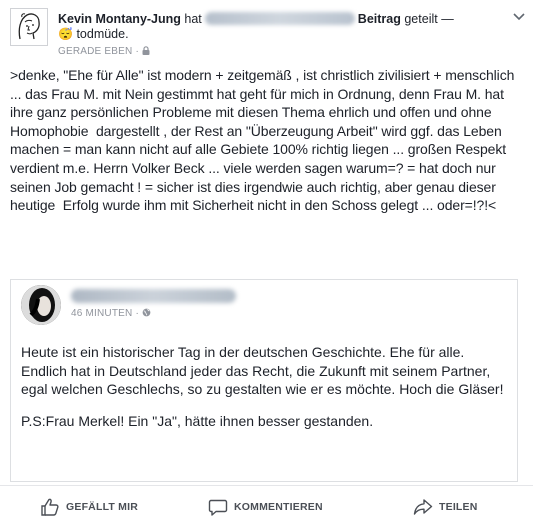 The width and height of the screenshot is (533, 530). Describe the element at coordinates (278, 507) in the screenshot. I see `comment-label: KOMMENTIEREN` at that location.